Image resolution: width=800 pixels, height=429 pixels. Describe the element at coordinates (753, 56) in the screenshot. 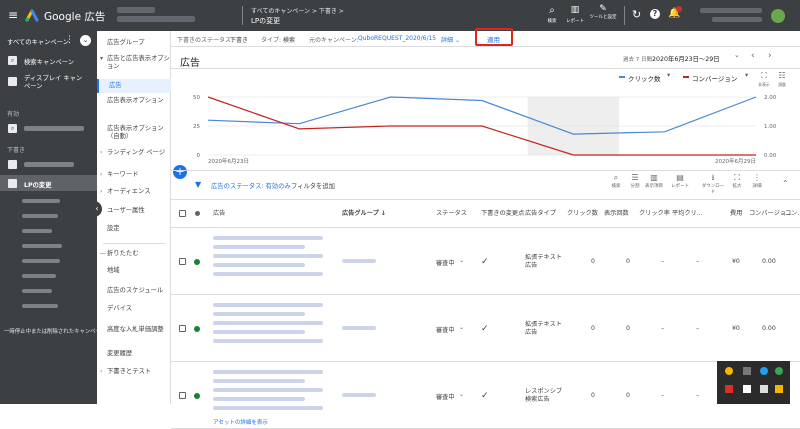

I see `previous-period-icon: ‹` at that location.